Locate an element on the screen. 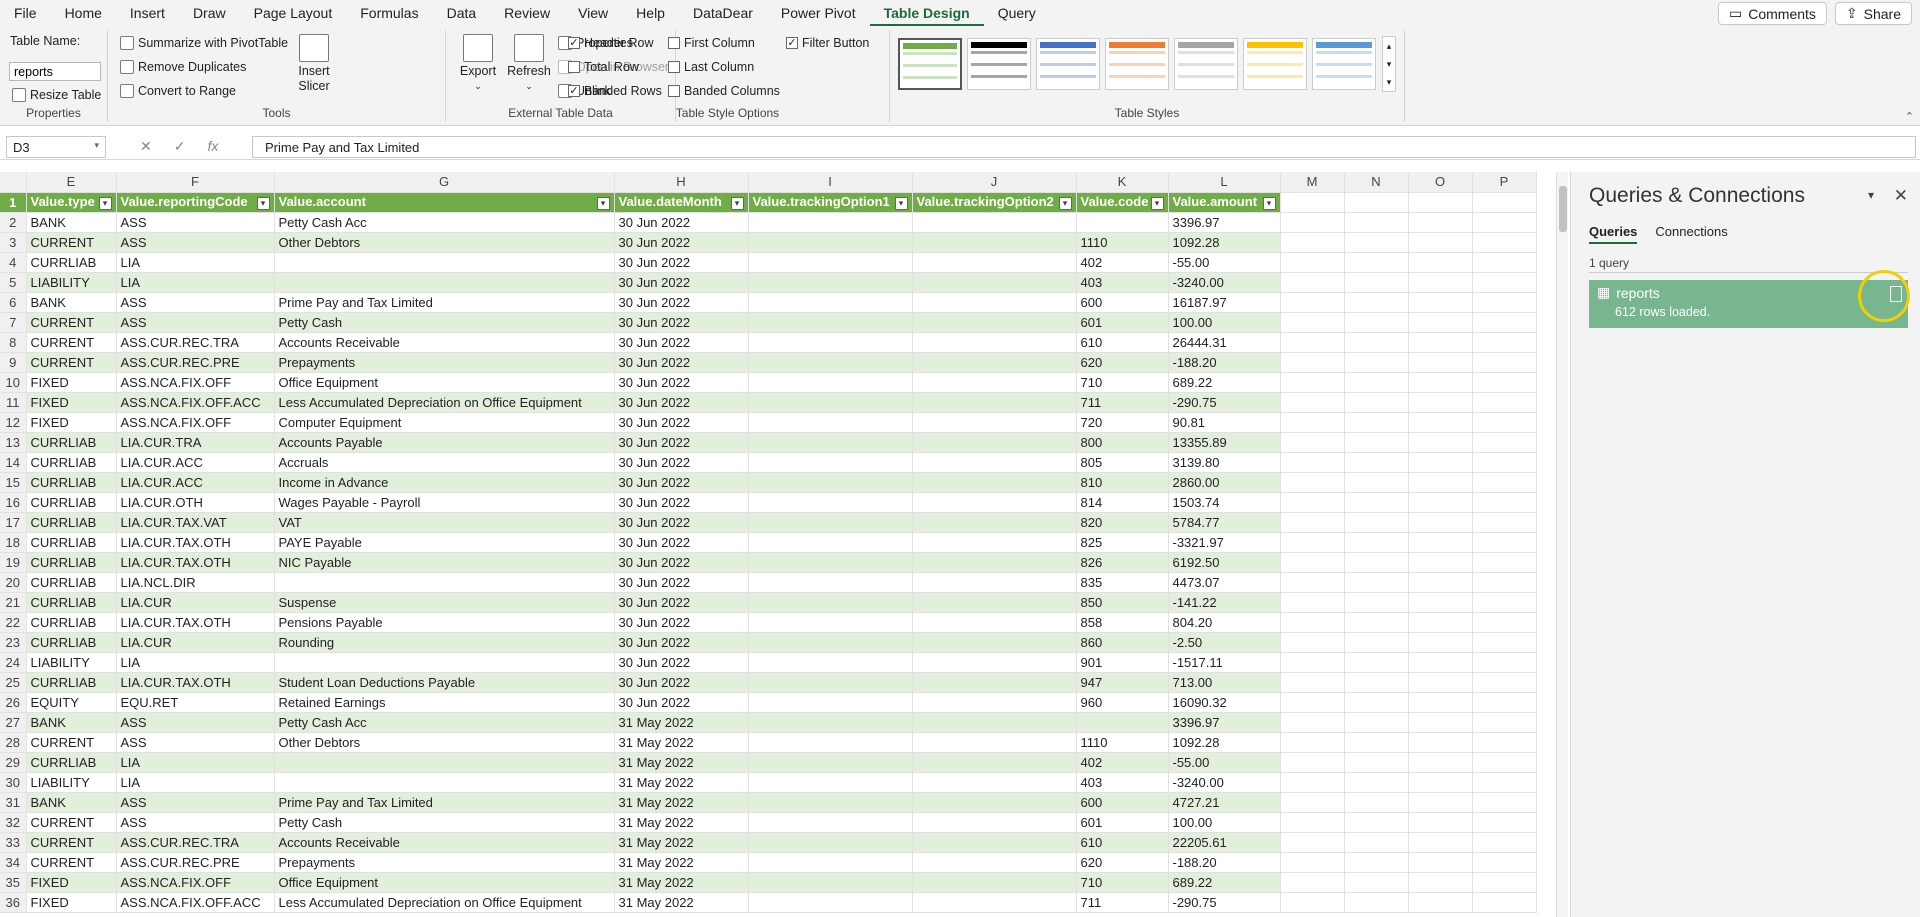 This screenshot has width=1920, height=917. table-cell: ASS.CUR.REC.PRE is located at coordinates (195, 362).